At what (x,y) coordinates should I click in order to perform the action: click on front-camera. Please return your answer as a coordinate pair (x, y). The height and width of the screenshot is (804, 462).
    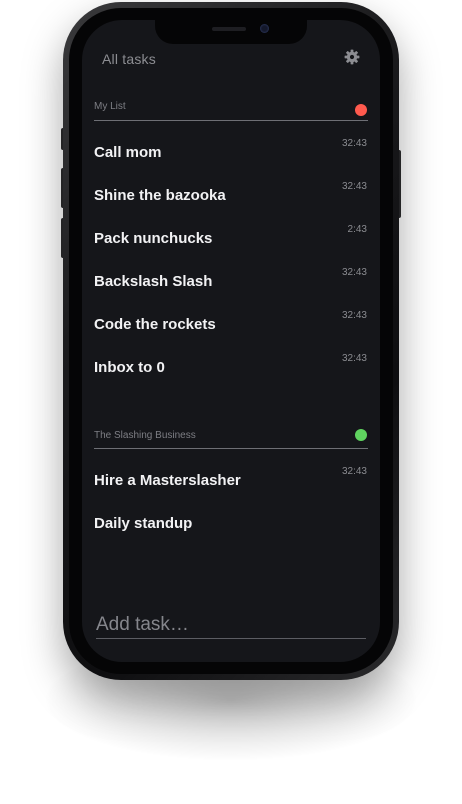
    Looking at the image, I should click on (264, 28).